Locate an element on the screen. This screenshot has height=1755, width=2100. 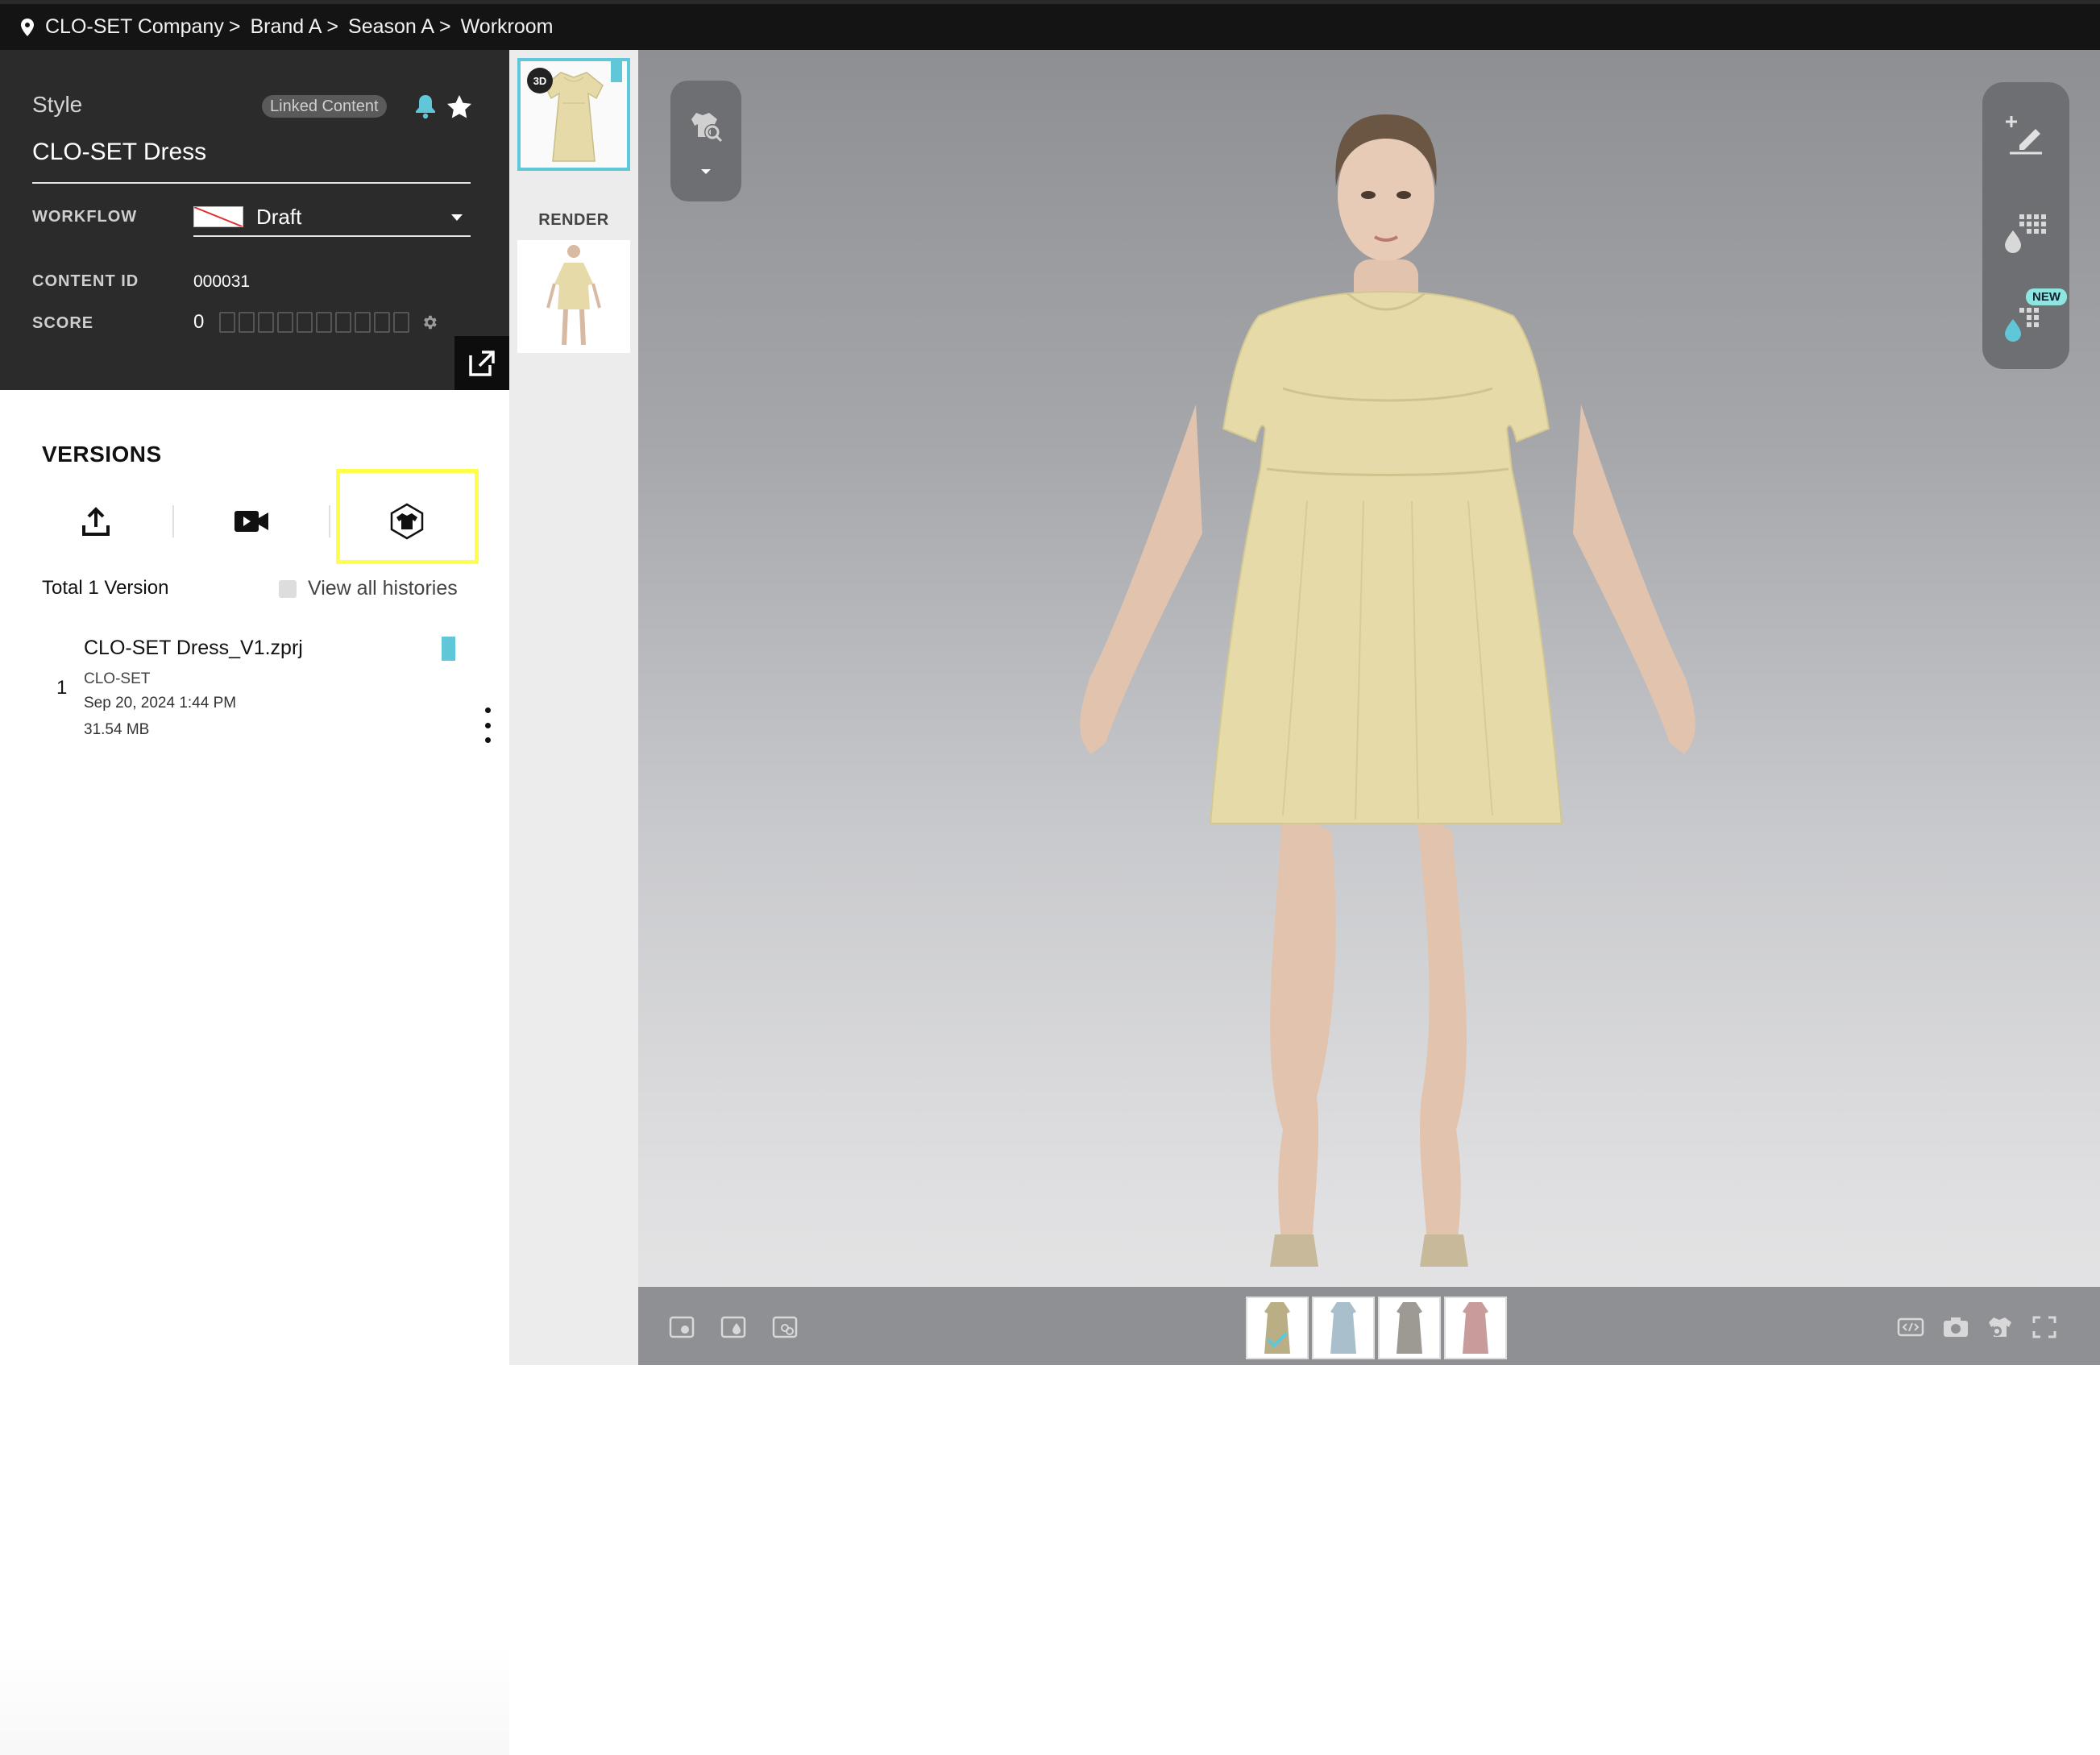
fabric-icon is located at coordinates (734, 1327).